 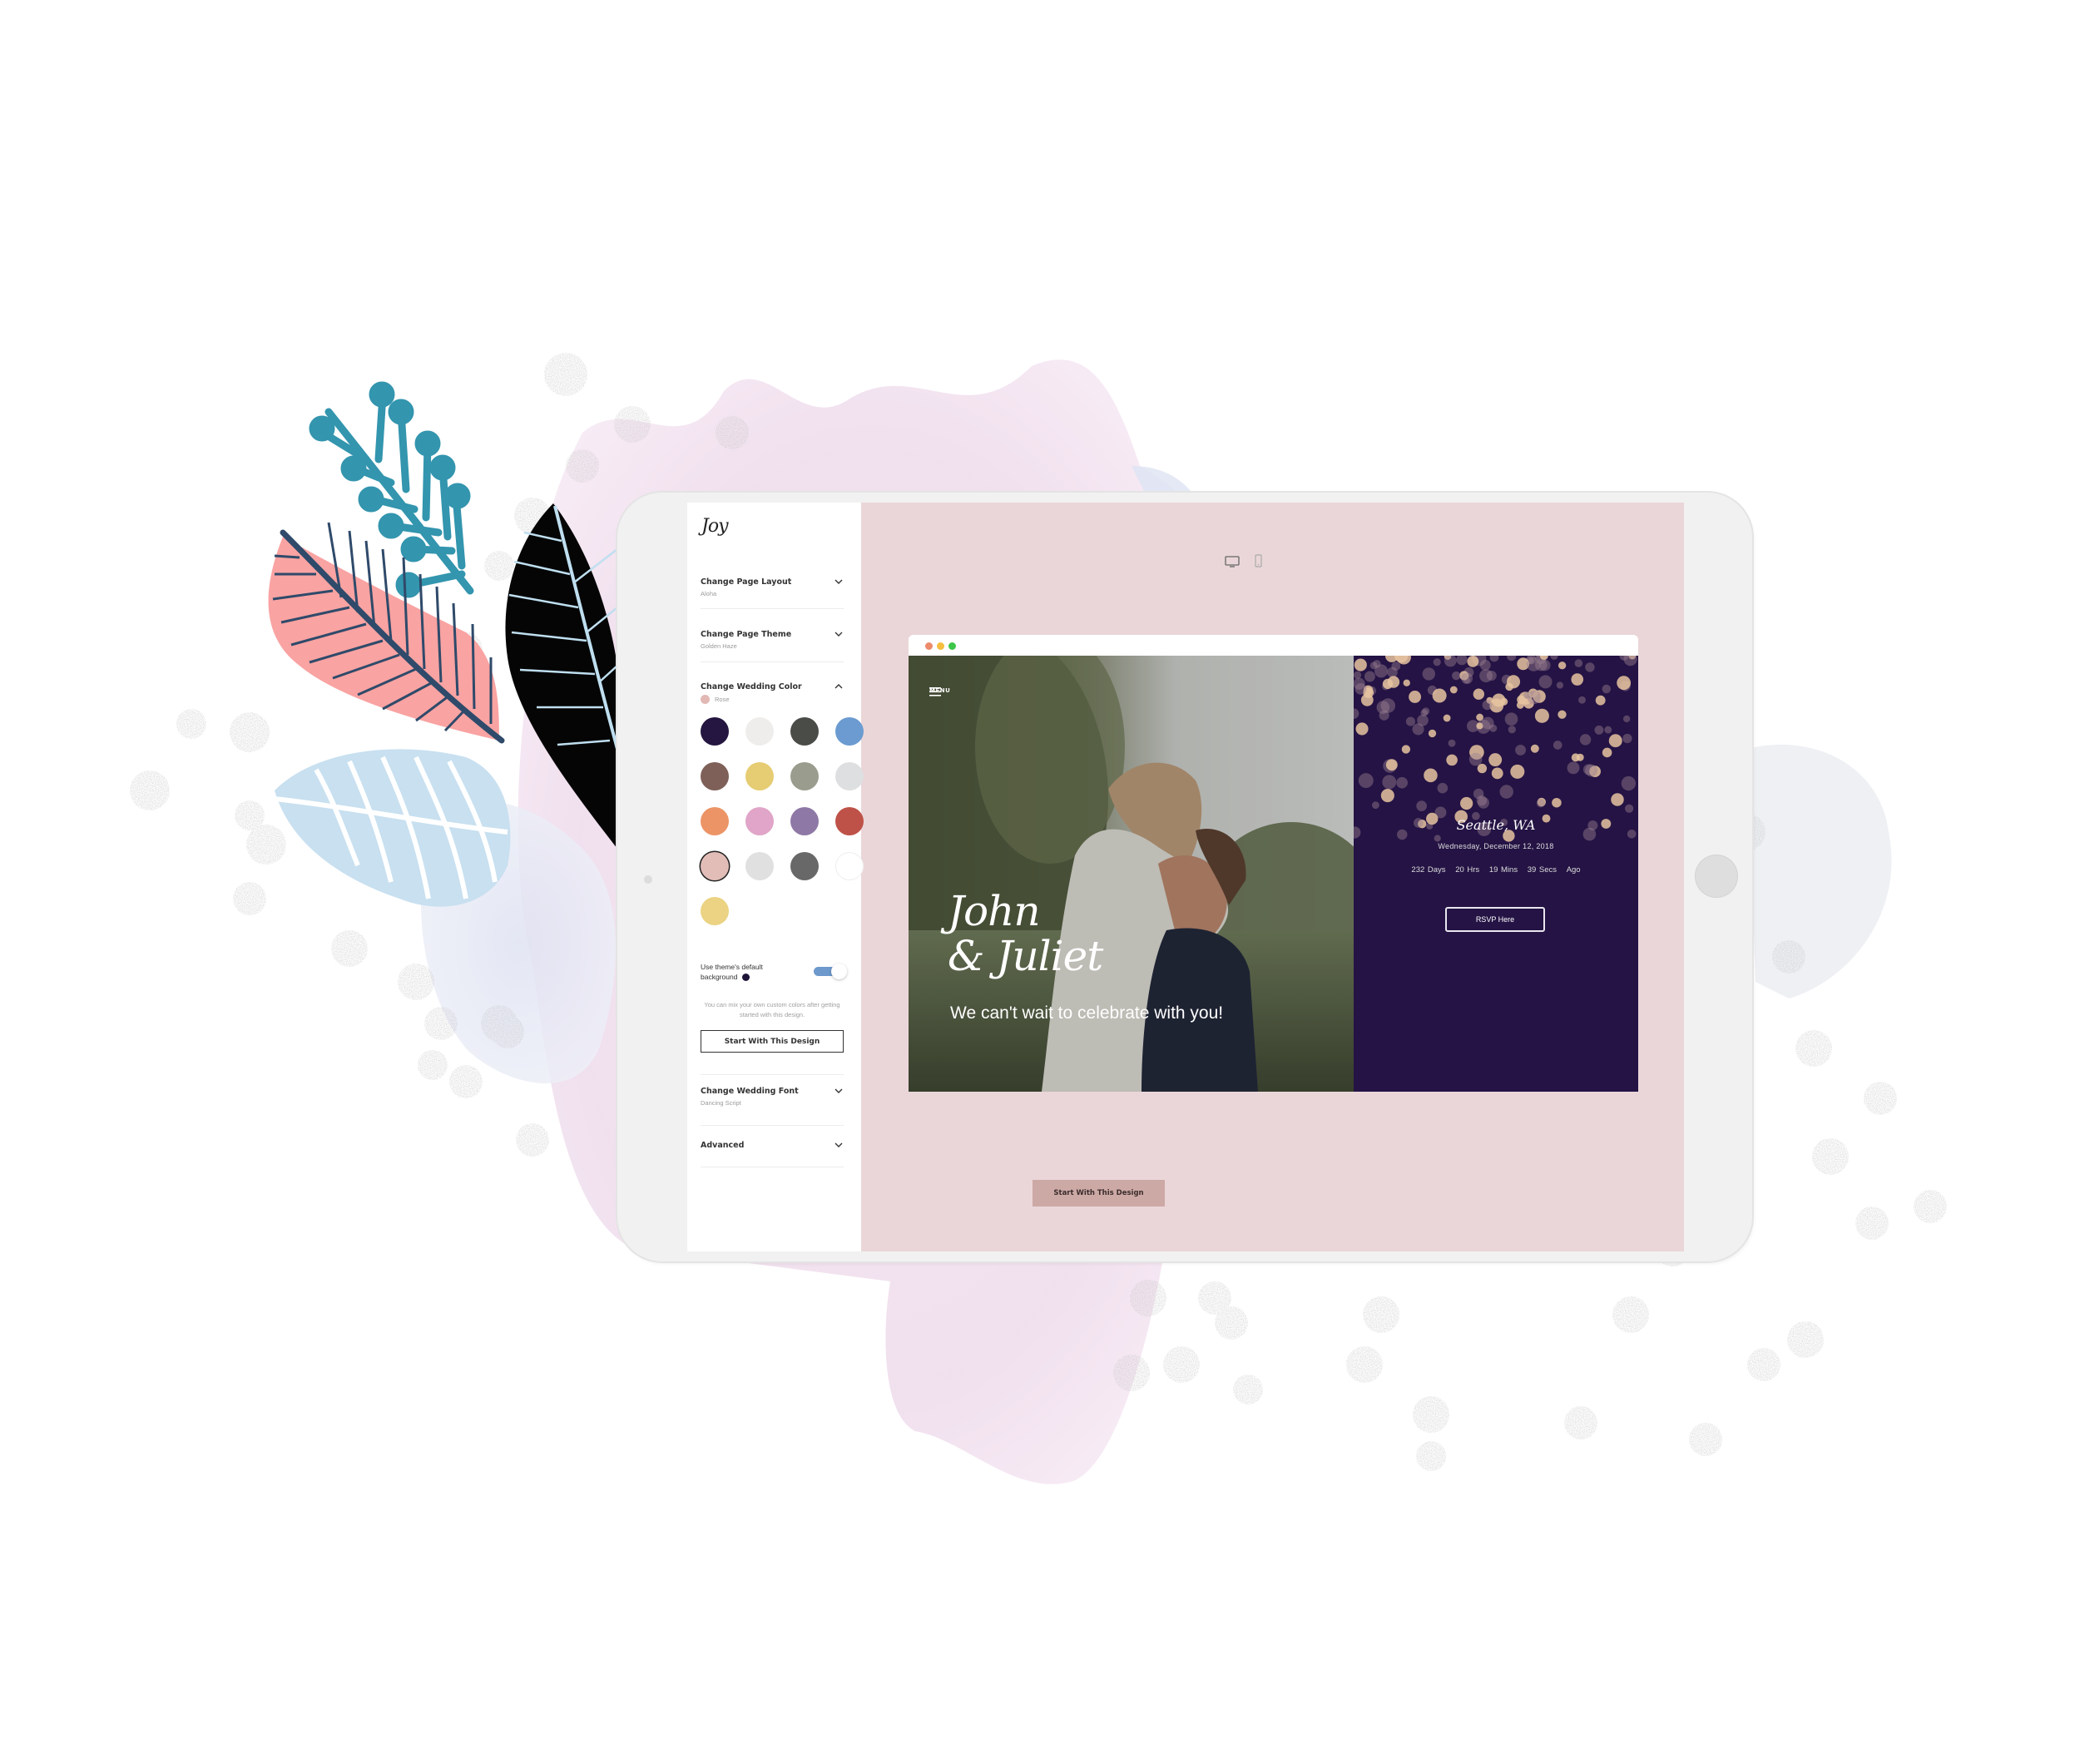 What do you see at coordinates (759, 866) in the screenshot?
I see `color-swatch-silver` at bounding box center [759, 866].